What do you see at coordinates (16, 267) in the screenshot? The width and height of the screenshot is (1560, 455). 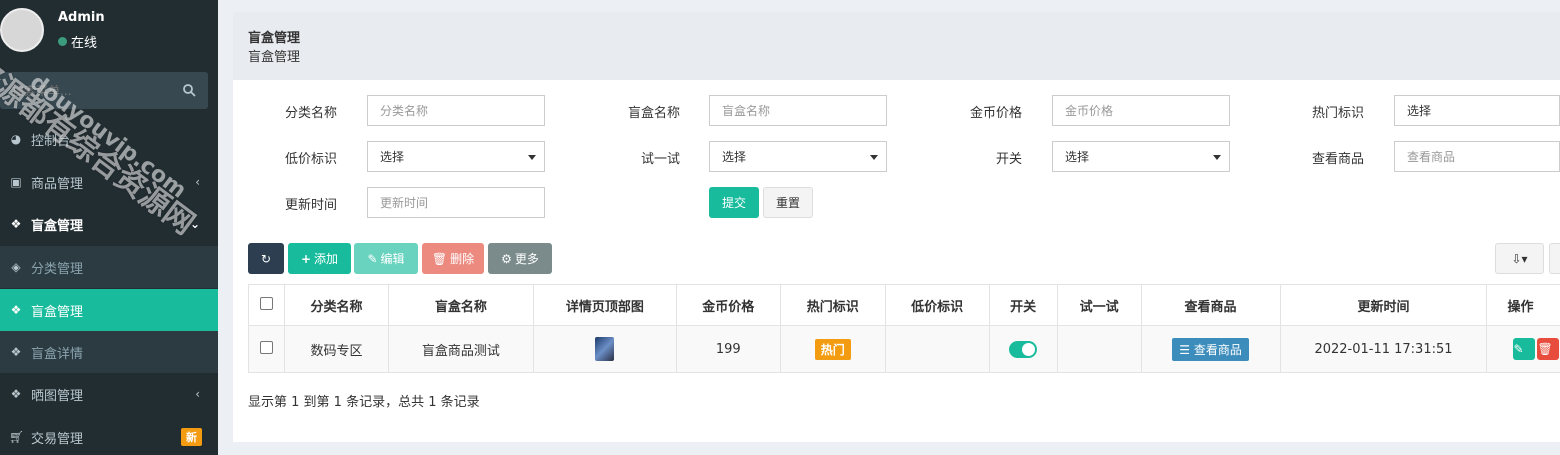 I see `tags-icon: ◈` at bounding box center [16, 267].